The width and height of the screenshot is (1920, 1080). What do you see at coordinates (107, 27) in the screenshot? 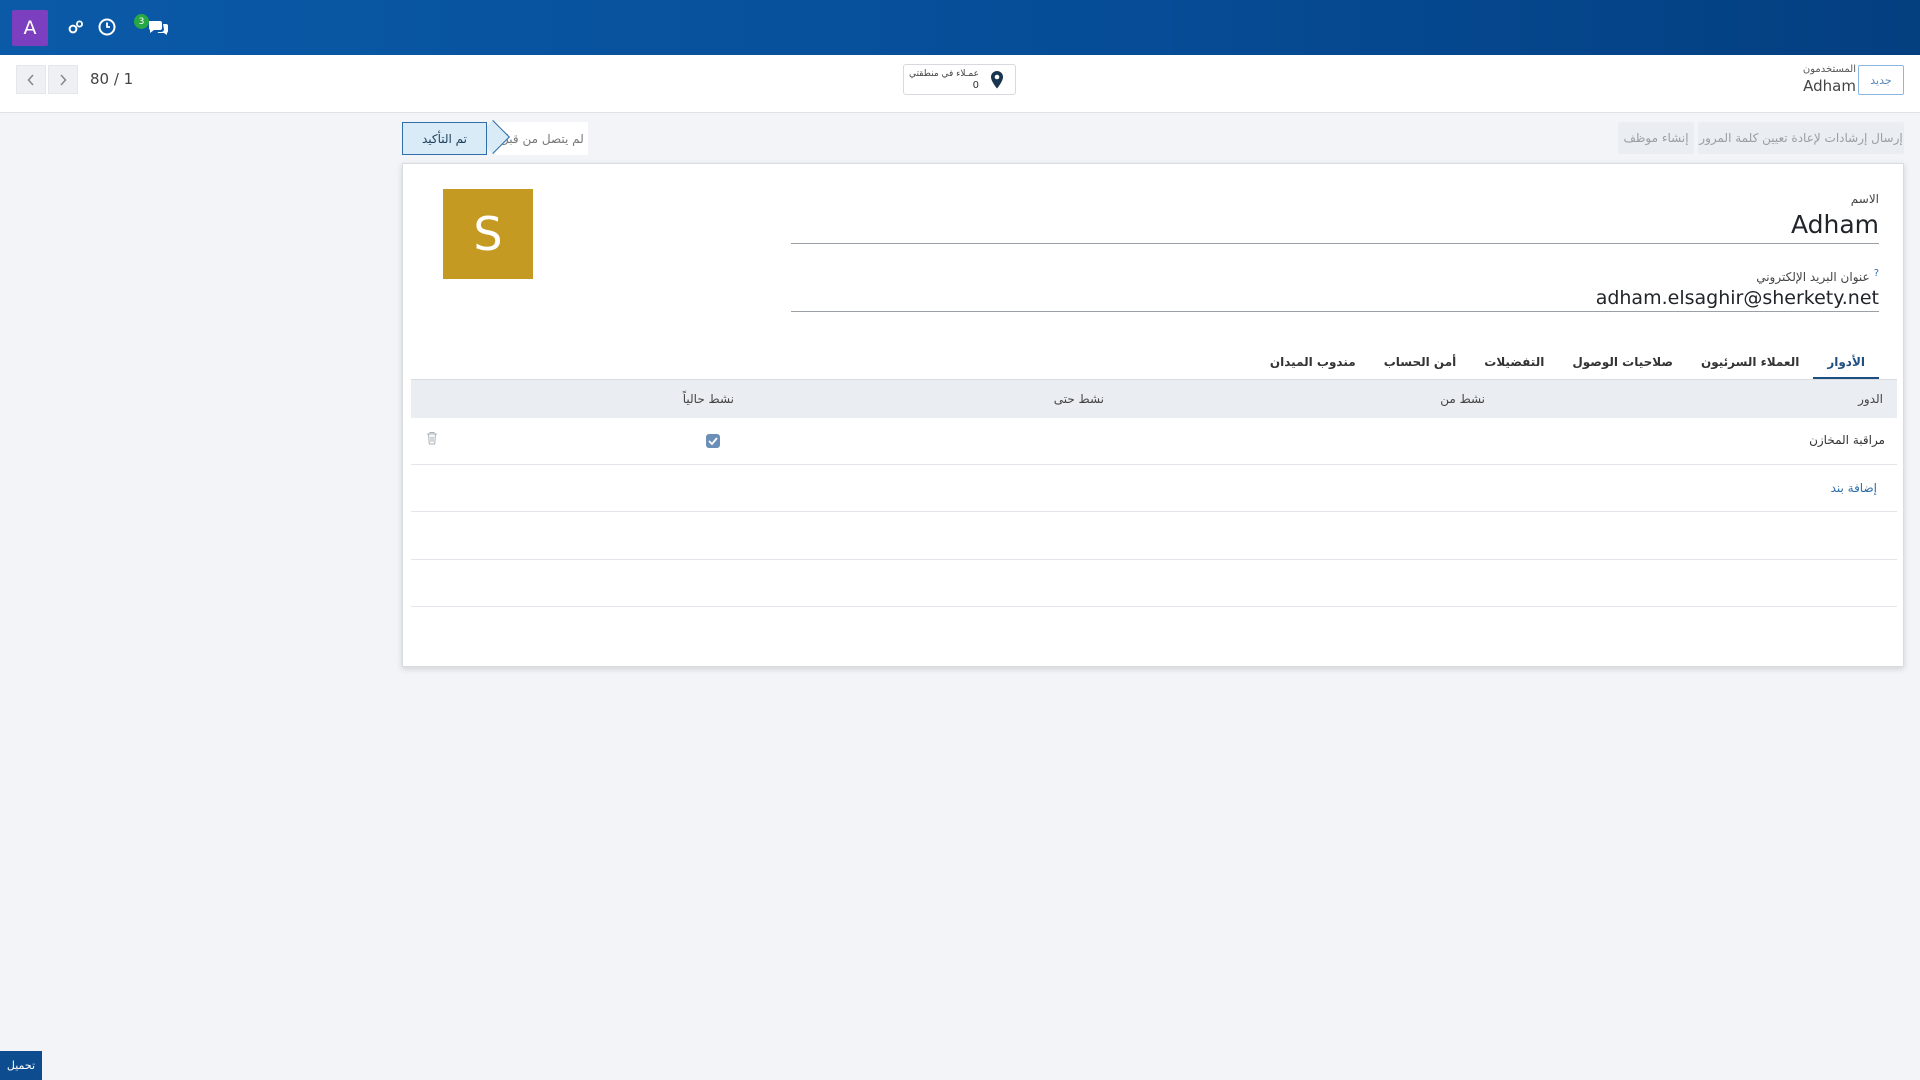
I see `clock-icon` at bounding box center [107, 27].